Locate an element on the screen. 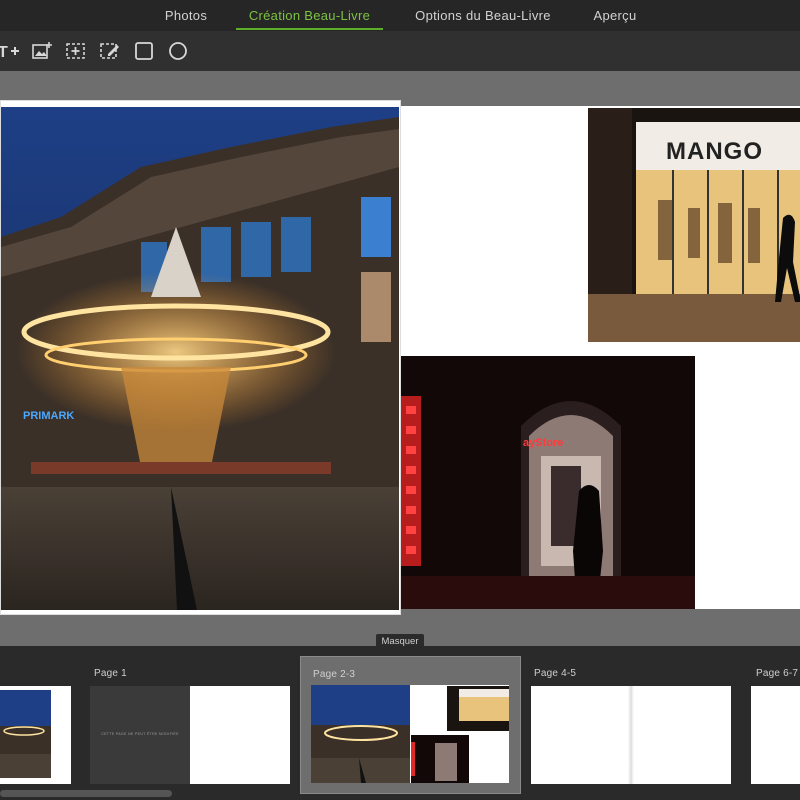 This screenshot has width=800, height=800. page-thumb-6-7: Page 6-7 is located at coordinates (772, 725).